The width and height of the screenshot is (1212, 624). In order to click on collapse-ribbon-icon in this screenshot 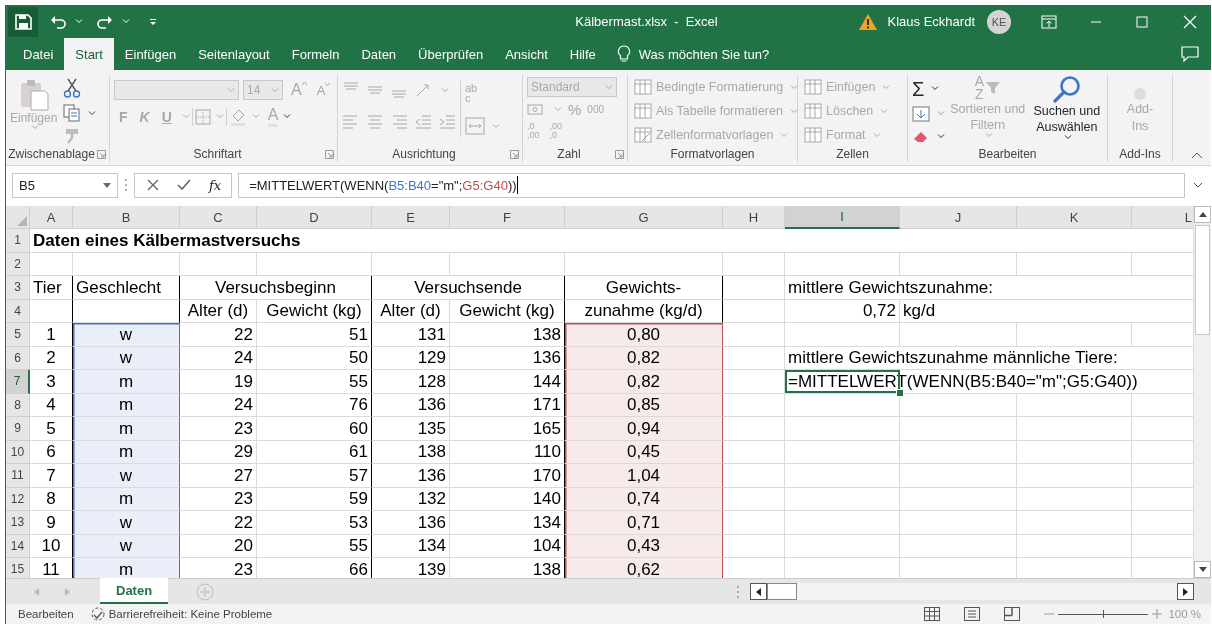, I will do `click(1197, 155)`.